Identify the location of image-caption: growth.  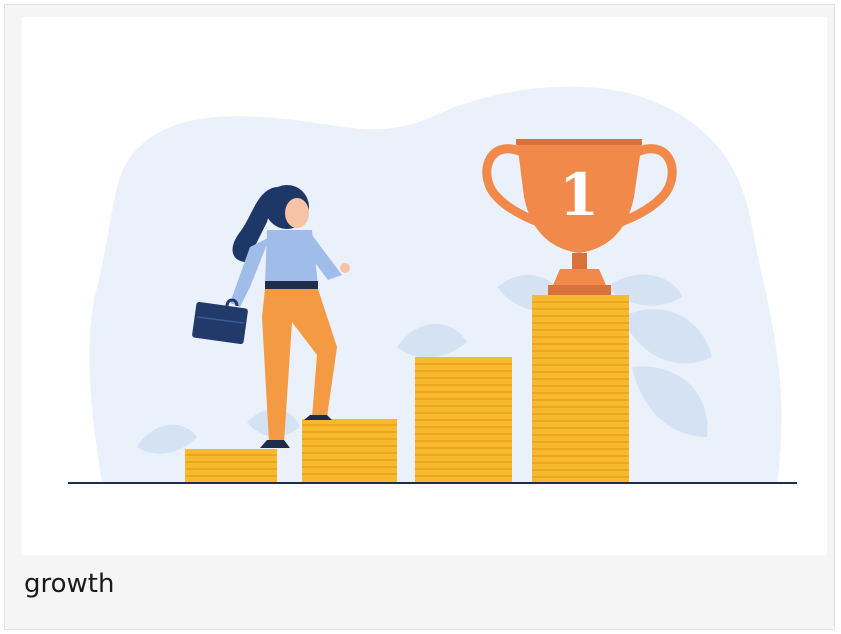
(69, 584).